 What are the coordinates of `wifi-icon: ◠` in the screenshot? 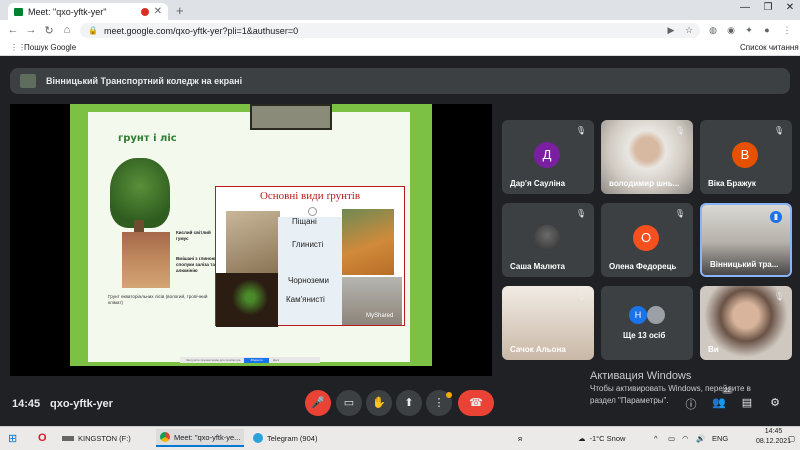 It's located at (685, 438).